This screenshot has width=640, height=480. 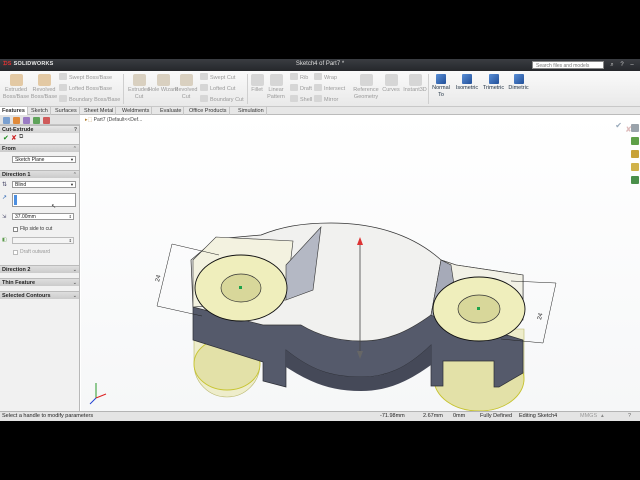 I want to click on boundary-boss-button: Boundary Boss/Base, so click(x=89, y=100).